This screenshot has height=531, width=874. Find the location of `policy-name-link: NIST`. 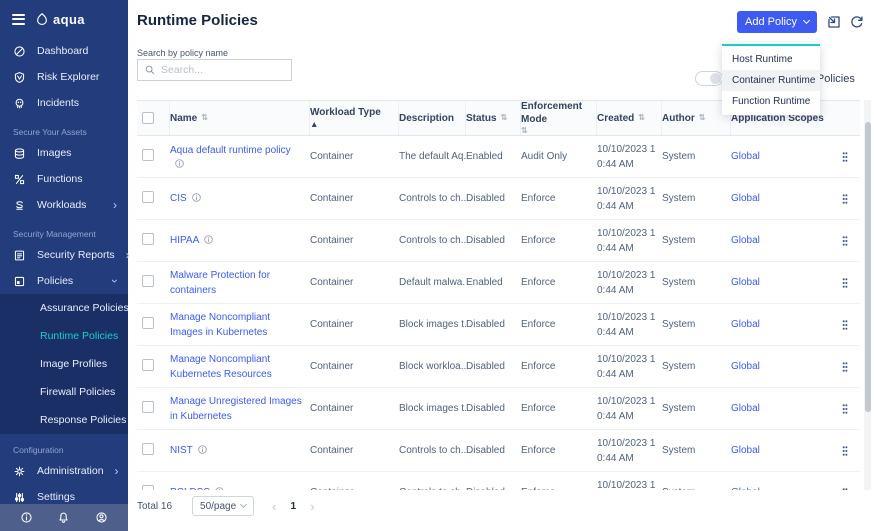

policy-name-link: NIST is located at coordinates (181, 450).